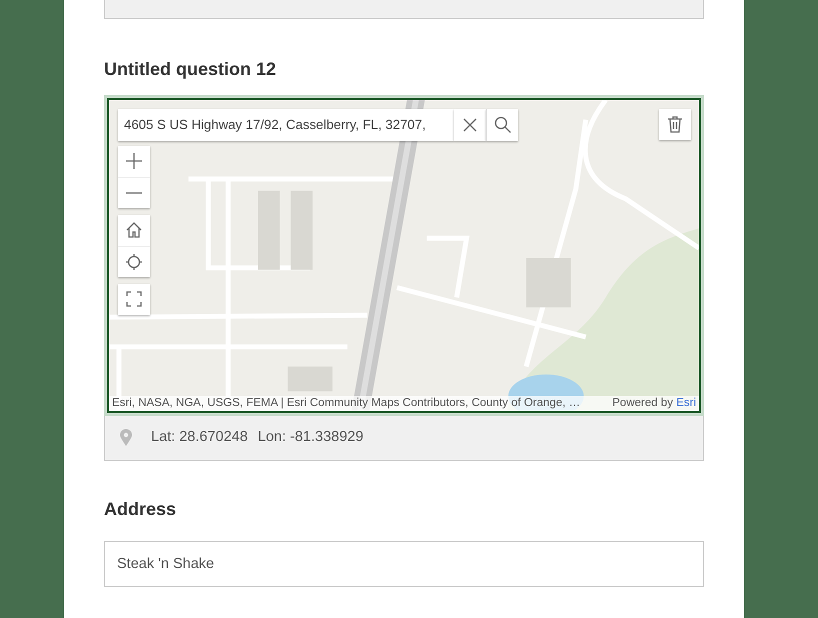 The width and height of the screenshot is (818, 618). Describe the element at coordinates (654, 403) in the screenshot. I see `powered-by-text: Powered by Esri` at that location.